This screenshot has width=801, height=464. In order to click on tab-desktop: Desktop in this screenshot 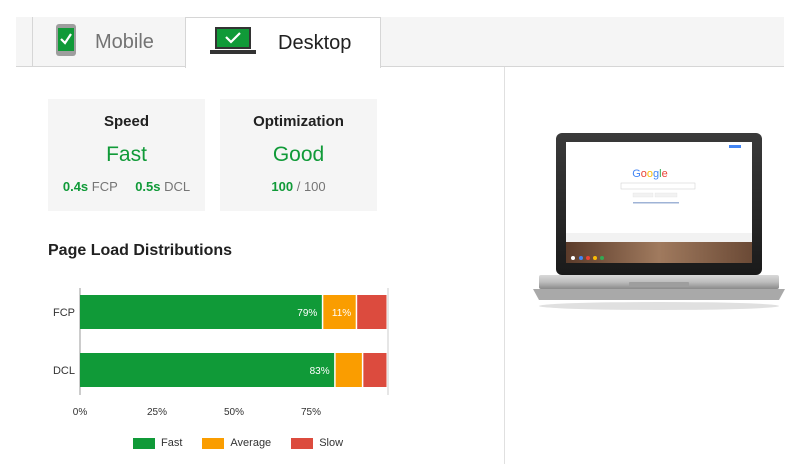, I will do `click(283, 42)`.